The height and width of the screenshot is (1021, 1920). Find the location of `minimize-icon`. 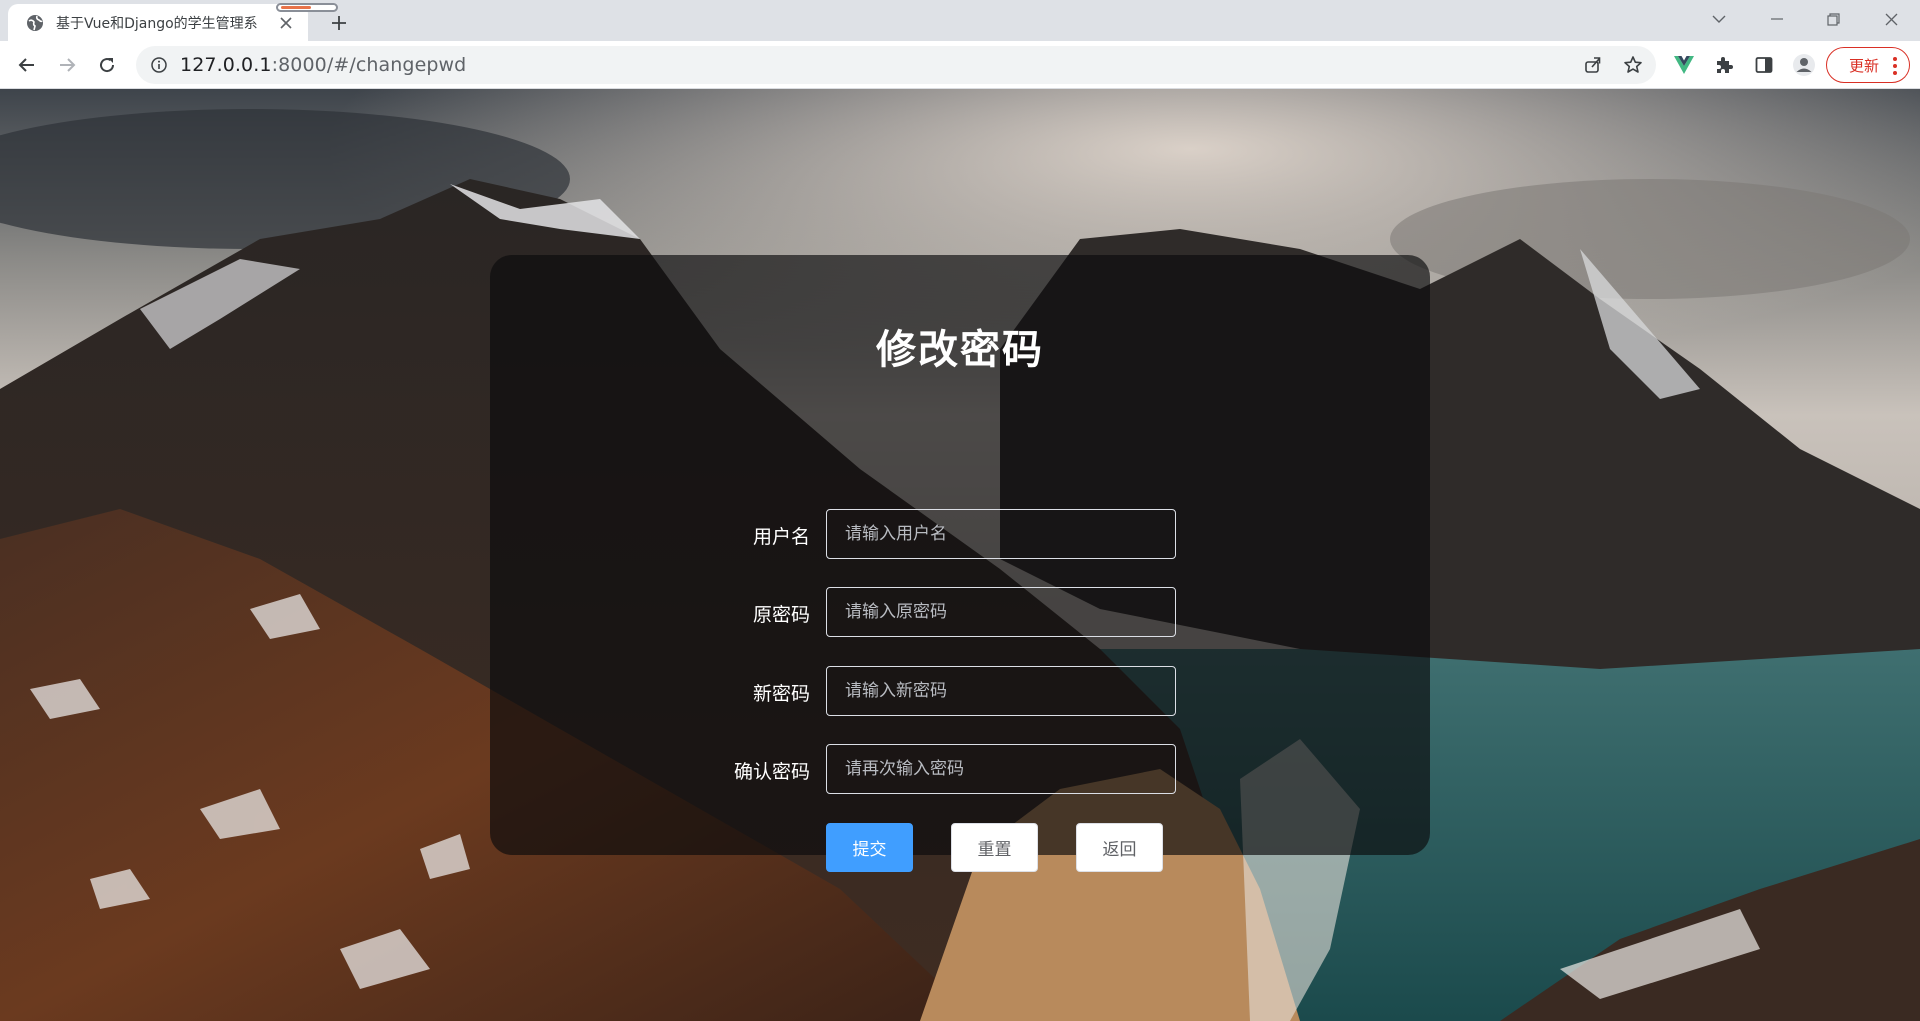

minimize-icon is located at coordinates (1777, 19).